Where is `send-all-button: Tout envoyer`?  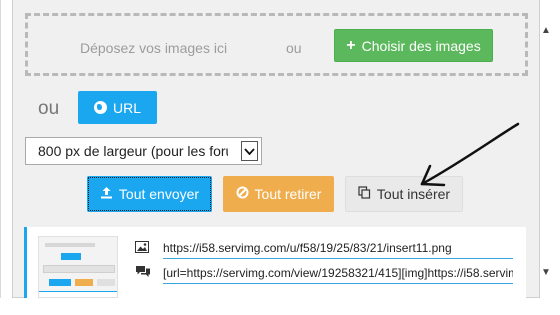
send-all-button: Tout envoyer is located at coordinates (149, 194).